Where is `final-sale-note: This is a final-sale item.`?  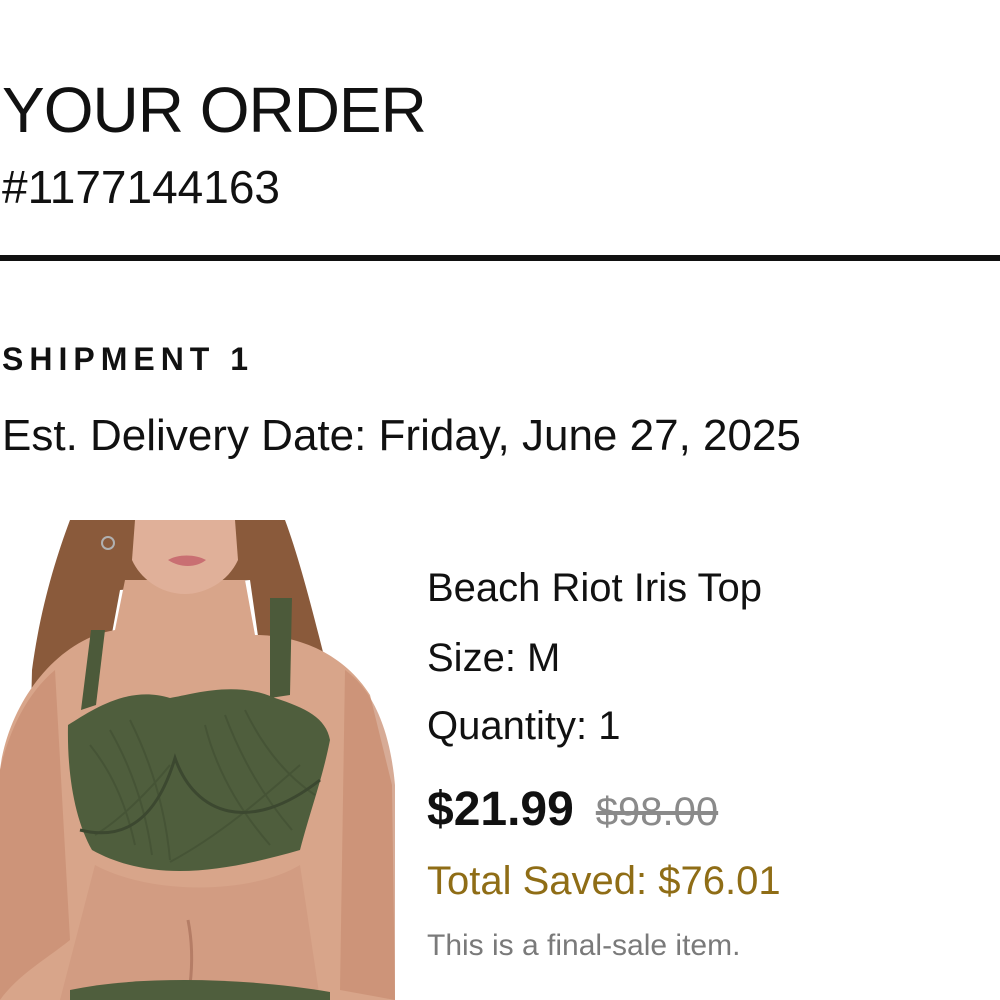
final-sale-note: This is a final-sale item. is located at coordinates (584, 945).